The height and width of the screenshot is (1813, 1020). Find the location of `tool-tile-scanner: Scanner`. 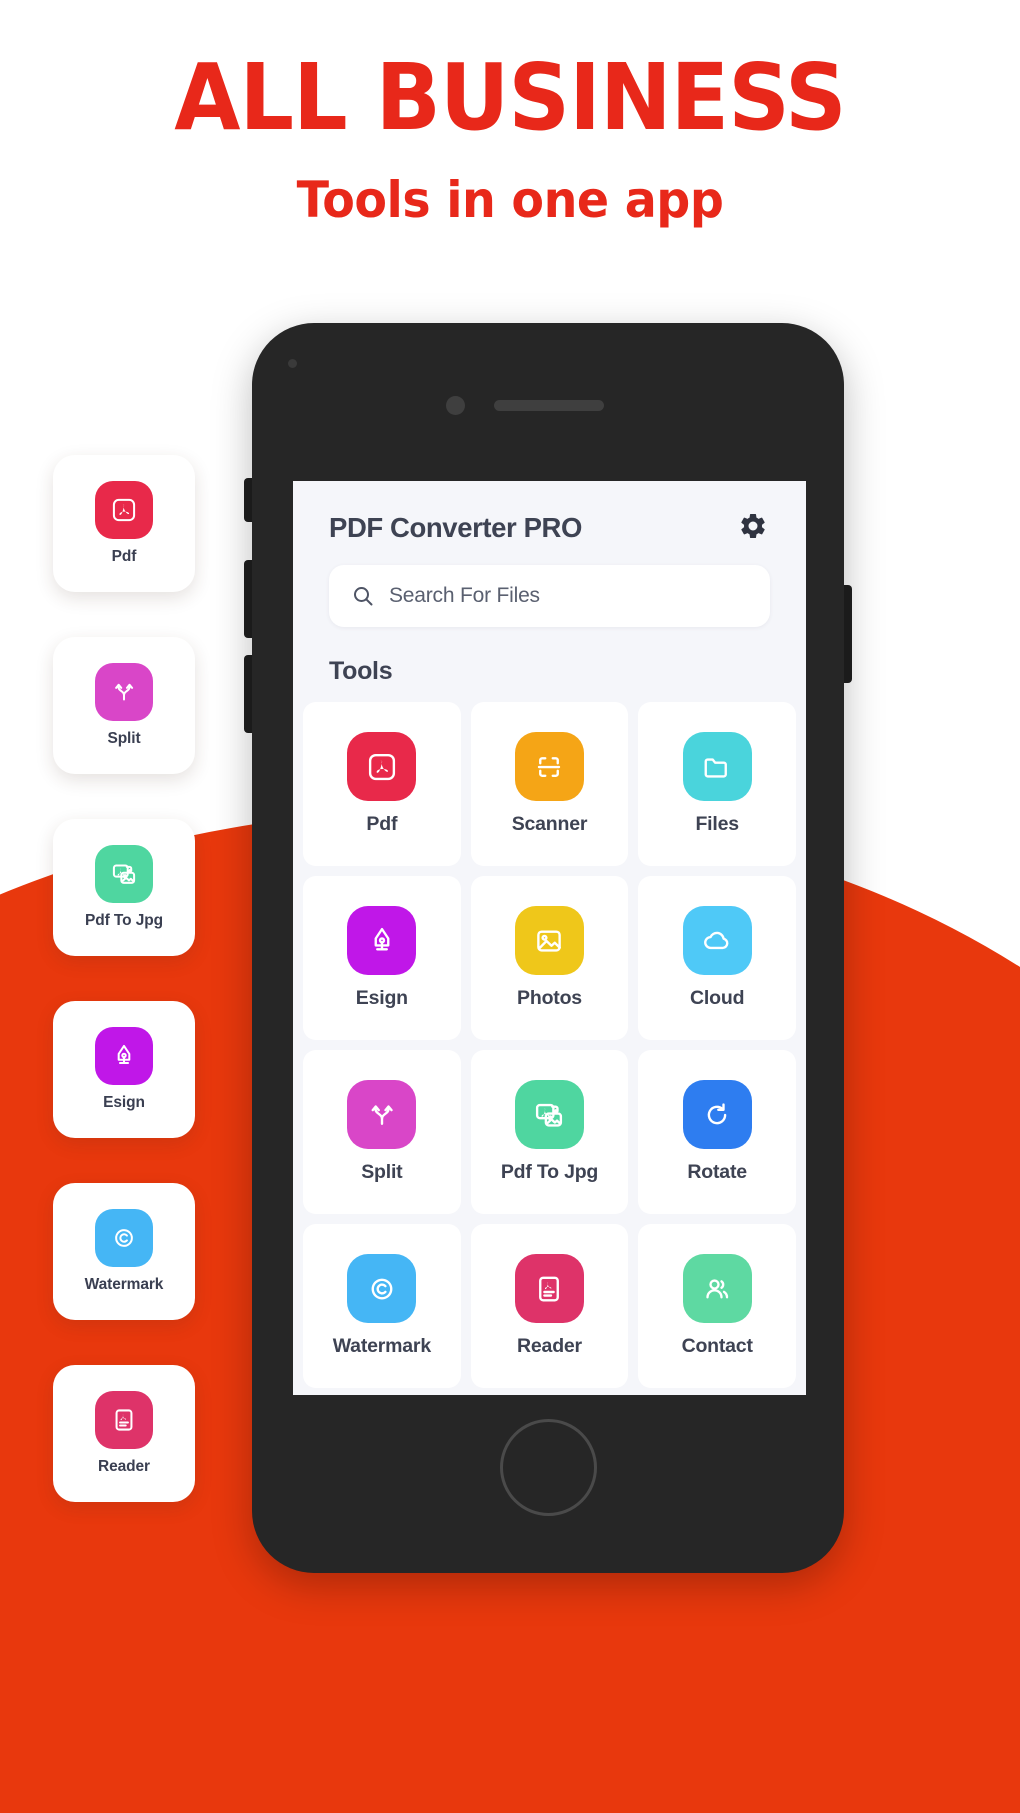

tool-tile-scanner: Scanner is located at coordinates (549, 784).